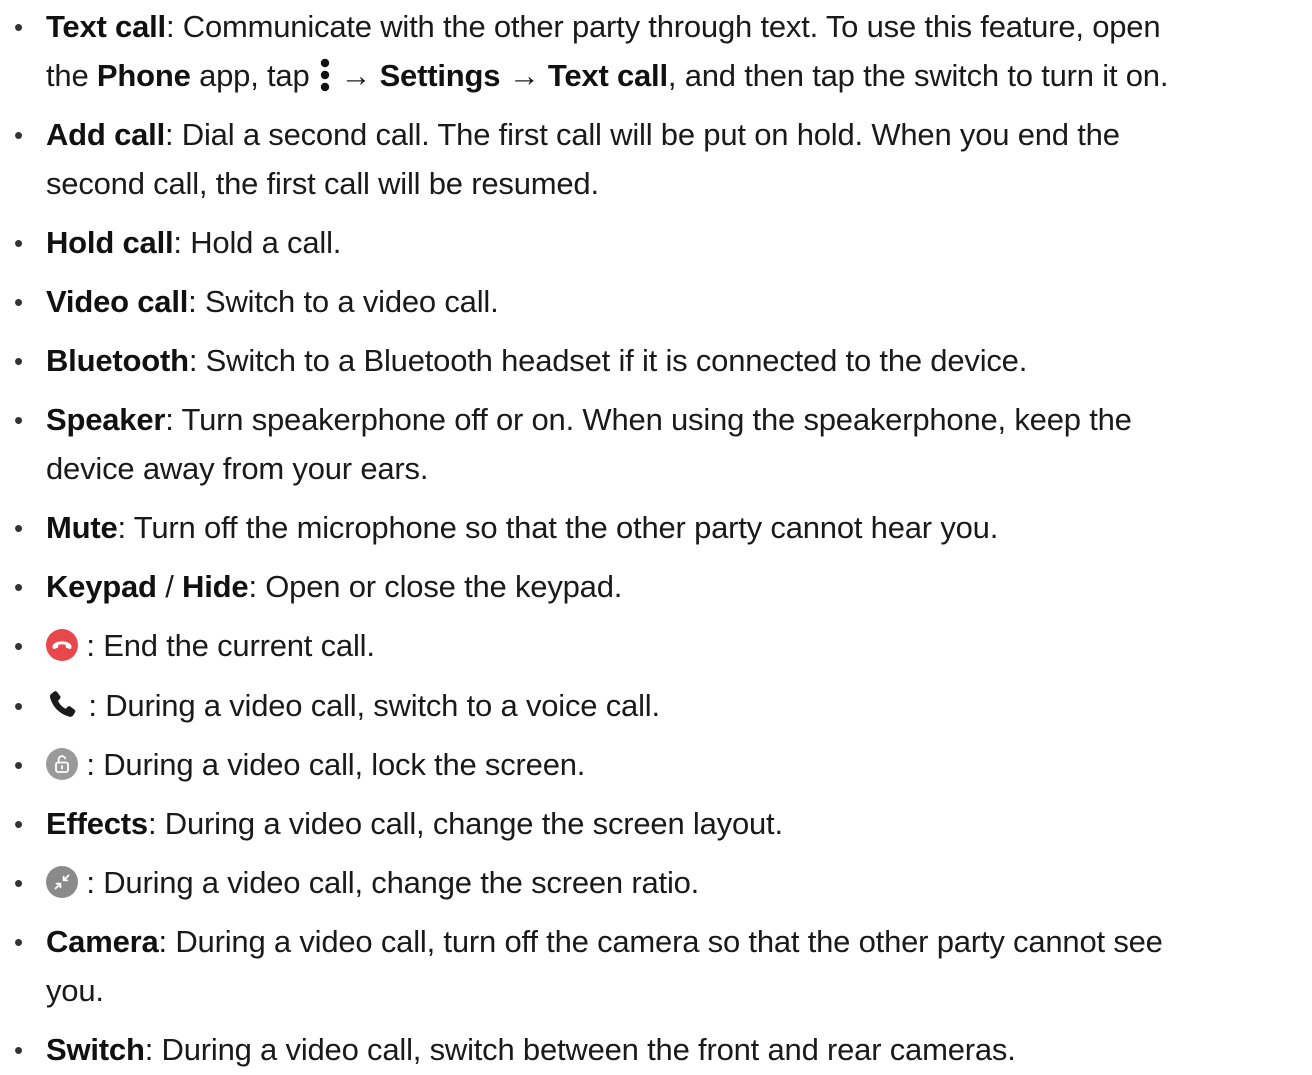 The width and height of the screenshot is (1312, 1075). What do you see at coordinates (226, 645) in the screenshot?
I see `description: : End the current call.` at bounding box center [226, 645].